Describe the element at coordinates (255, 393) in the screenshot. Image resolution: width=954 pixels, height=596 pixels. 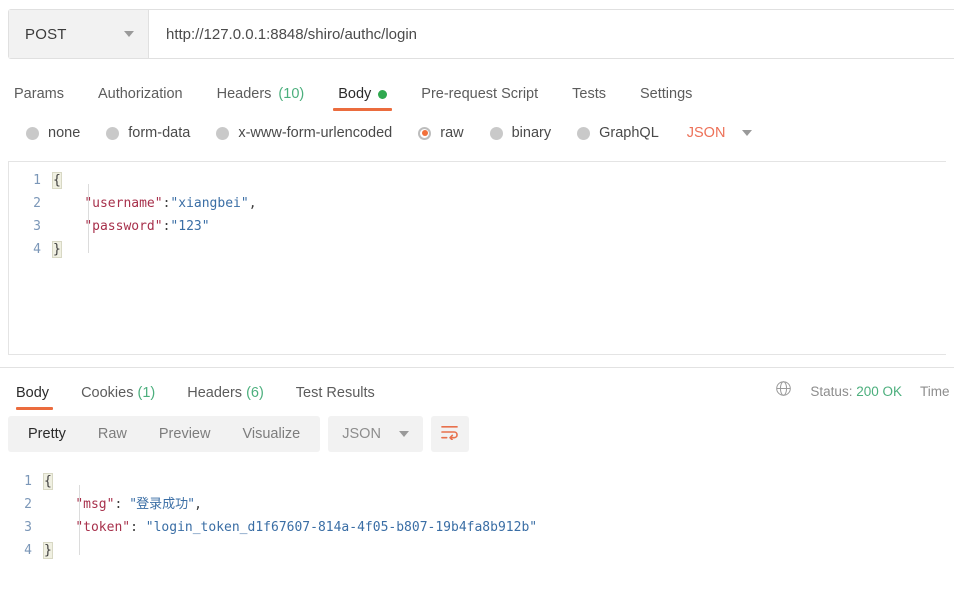
I see `response-tab-headers-count: (6)` at that location.